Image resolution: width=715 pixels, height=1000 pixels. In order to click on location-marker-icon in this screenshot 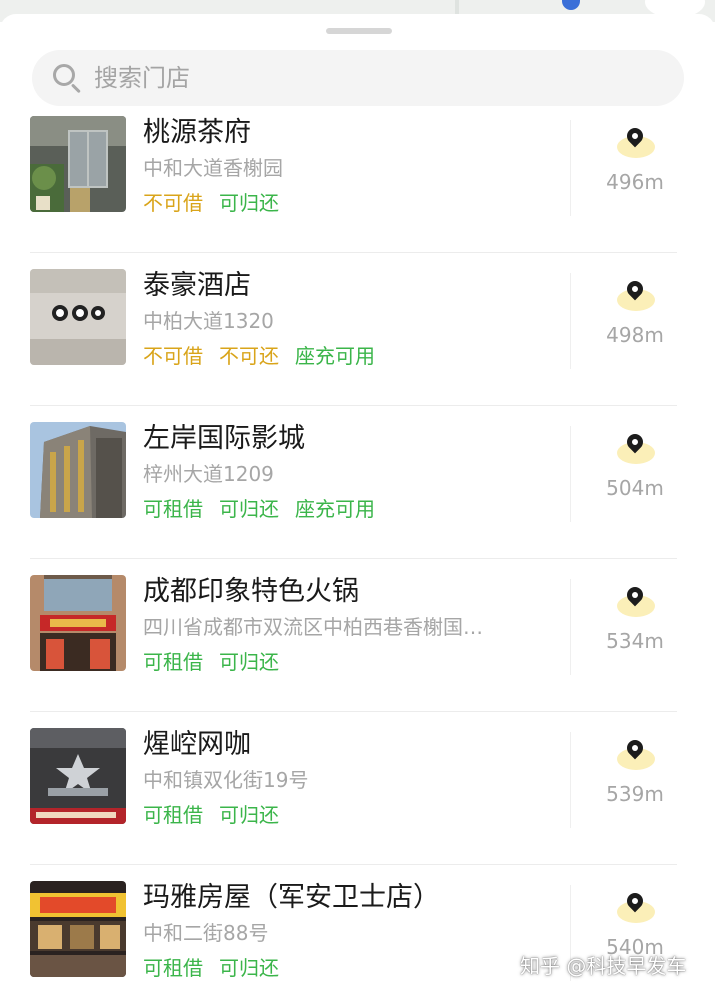, I will do `click(571, 5)`.